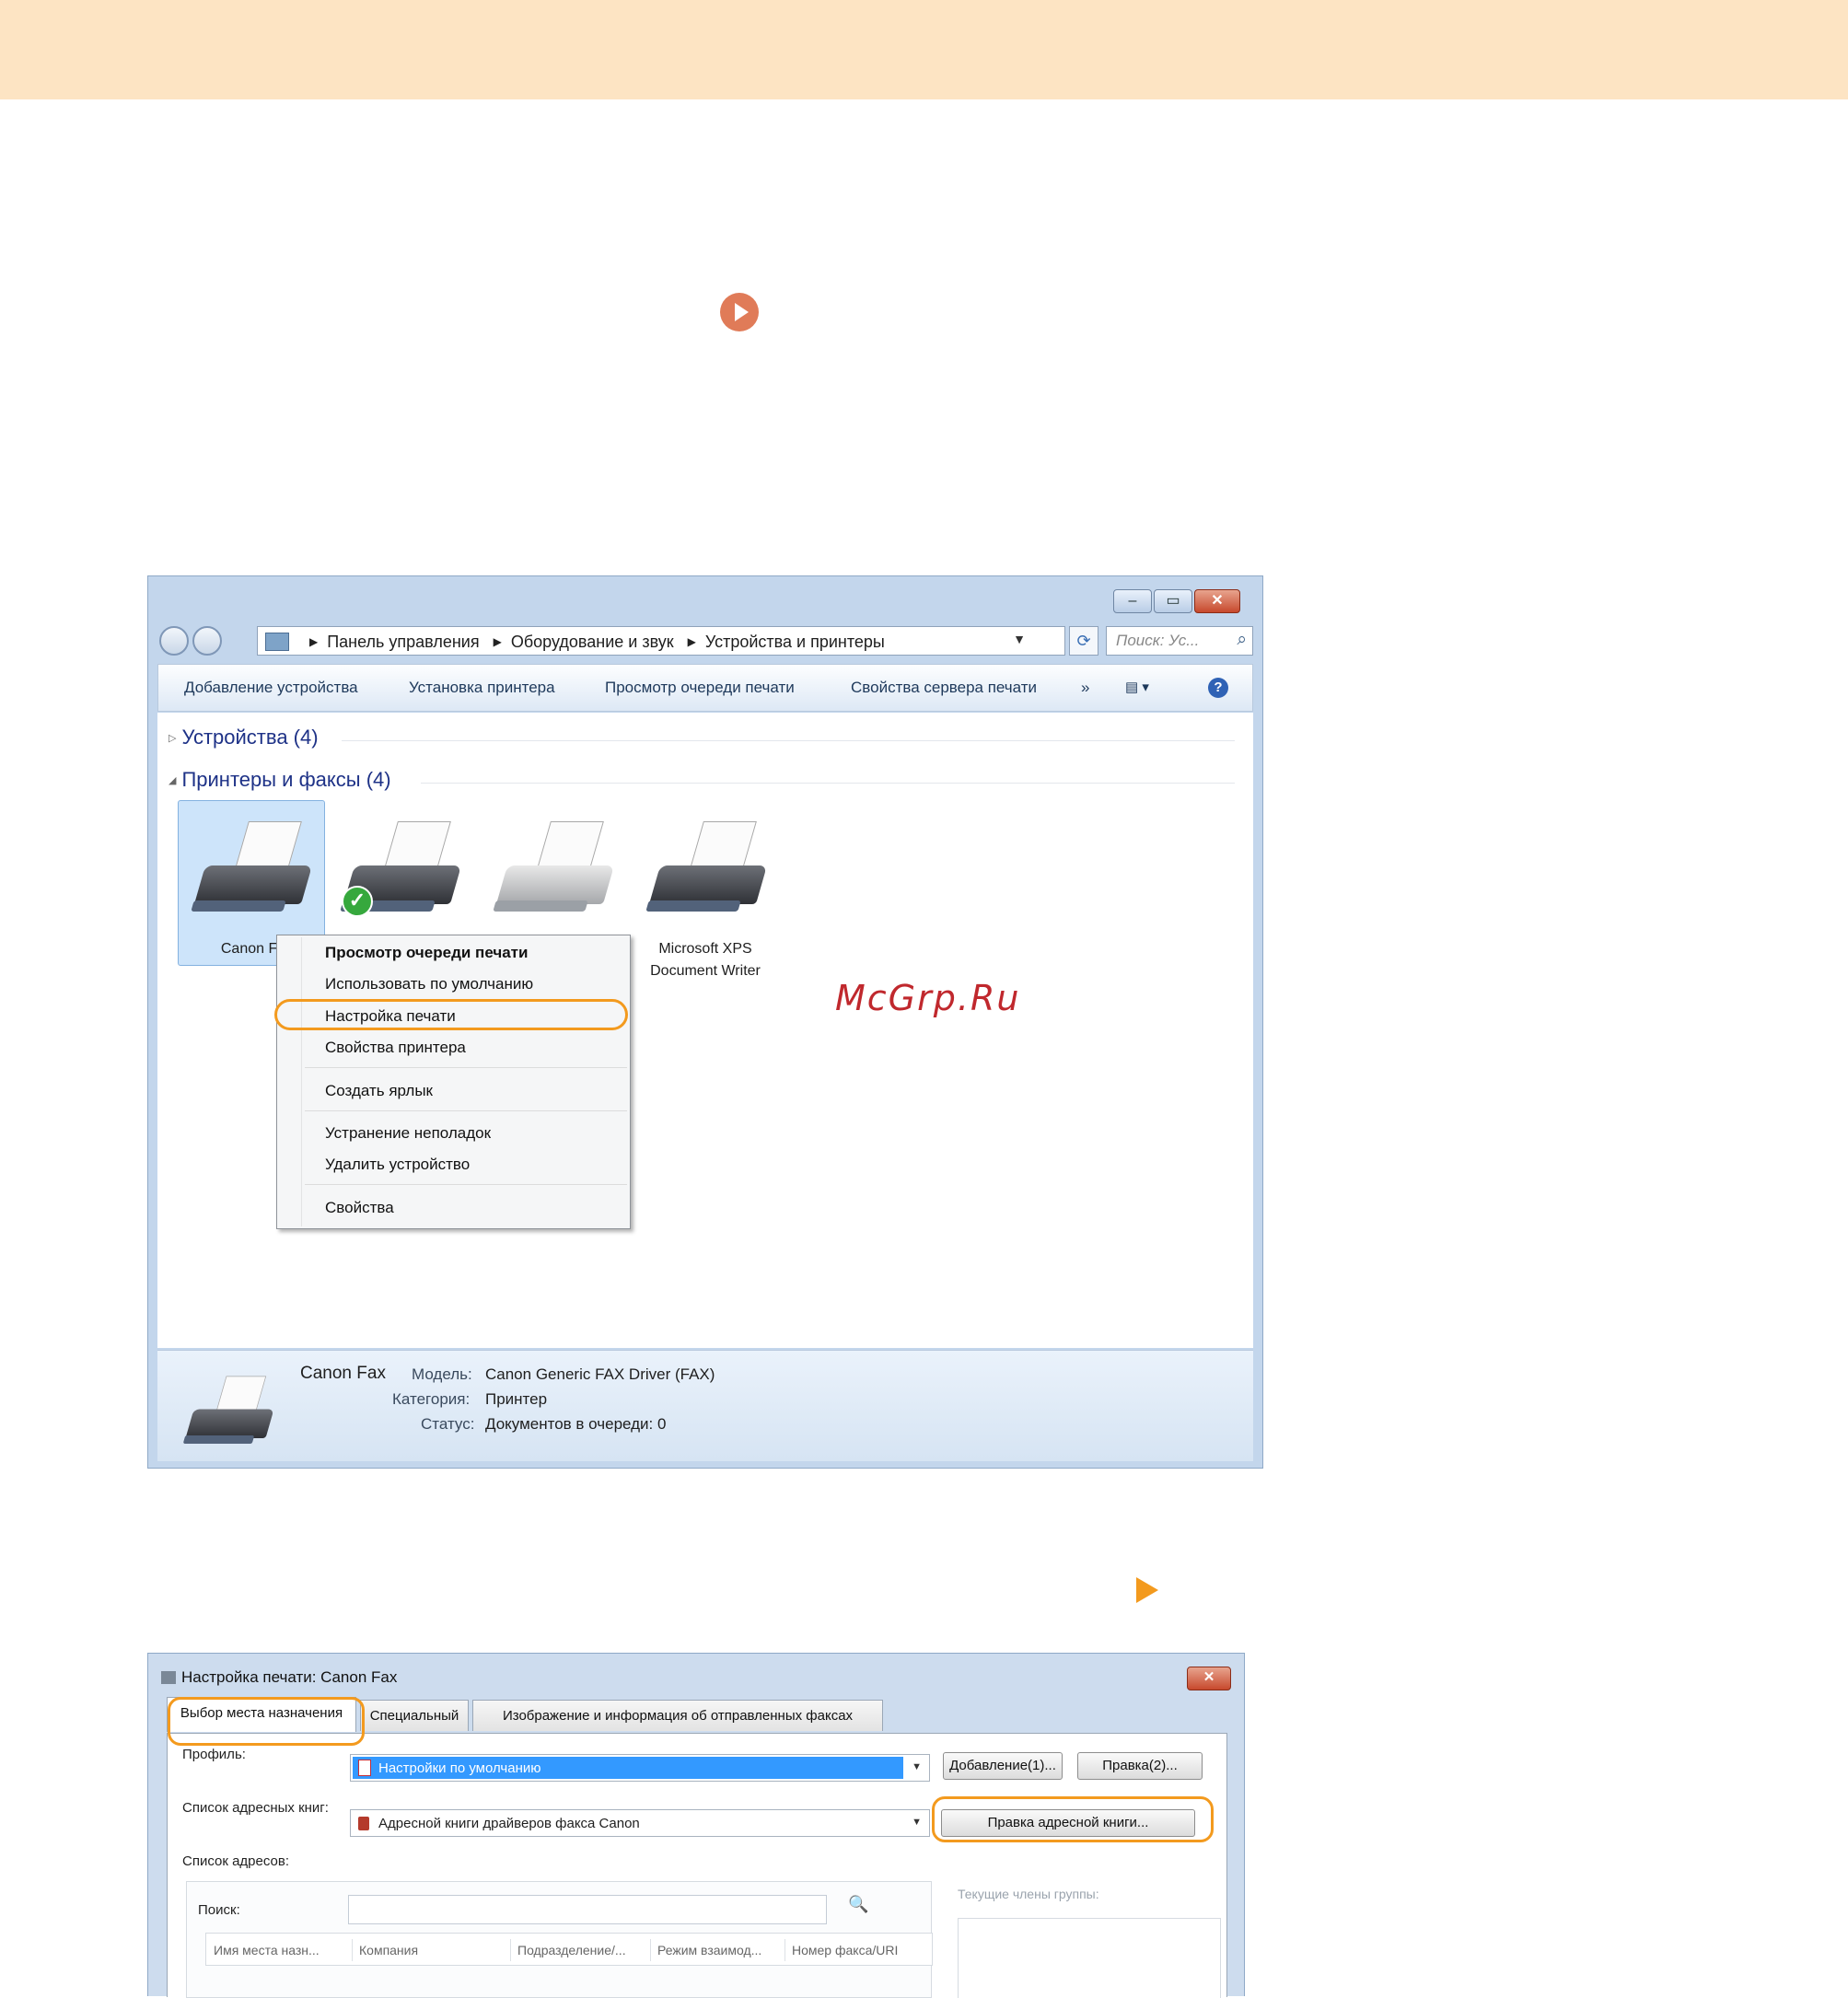 Image resolution: width=1848 pixels, height=1998 pixels. What do you see at coordinates (214, 1754) in the screenshot?
I see `profile-label: Профиль:` at bounding box center [214, 1754].